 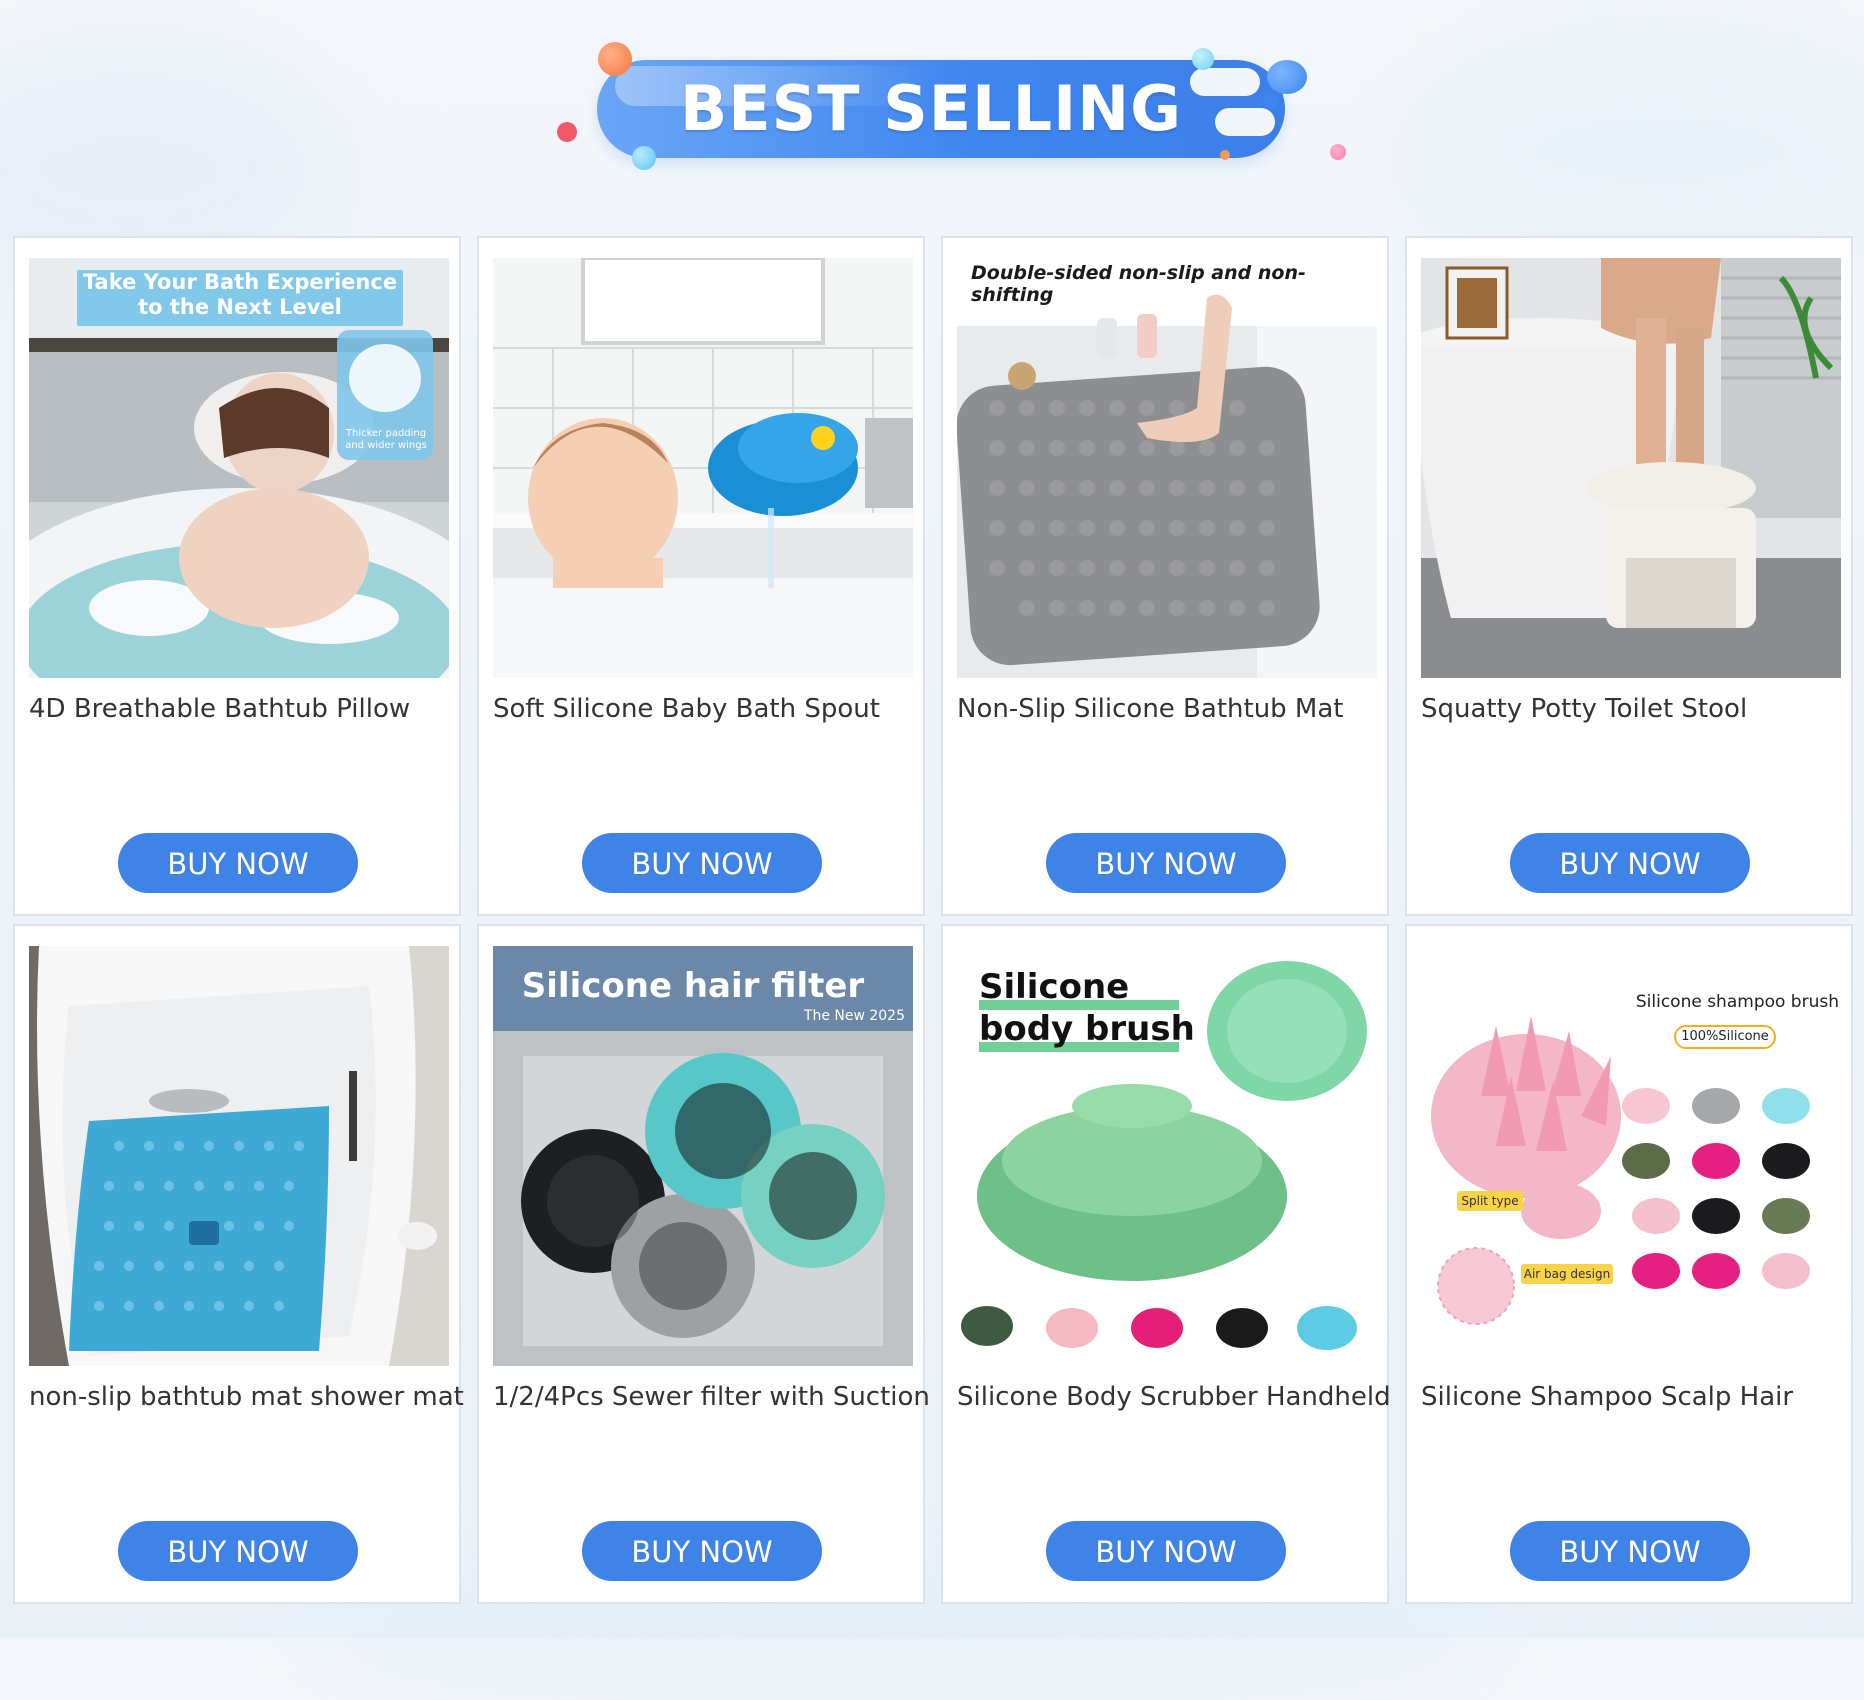 I want to click on product-title: 4D Breathable Bathtub Pillow, so click(x=244, y=709).